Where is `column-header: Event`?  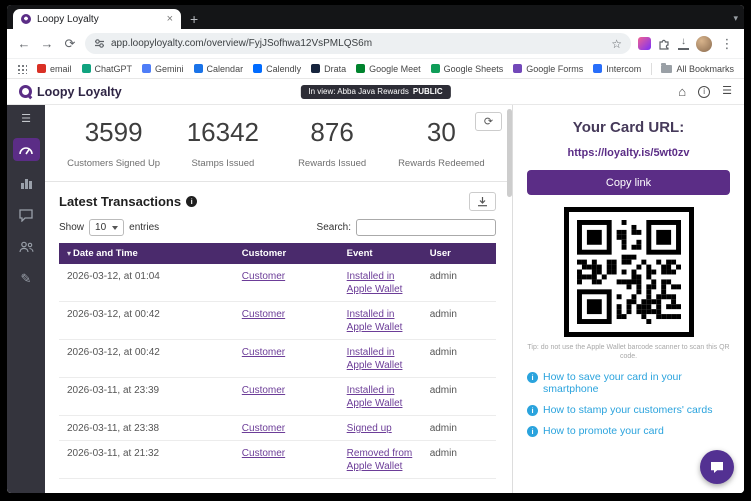 column-header: Event is located at coordinates (380, 253).